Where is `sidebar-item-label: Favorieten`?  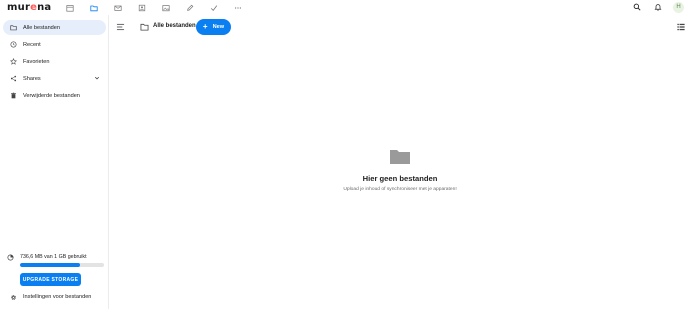 sidebar-item-label: Favorieten is located at coordinates (36, 61).